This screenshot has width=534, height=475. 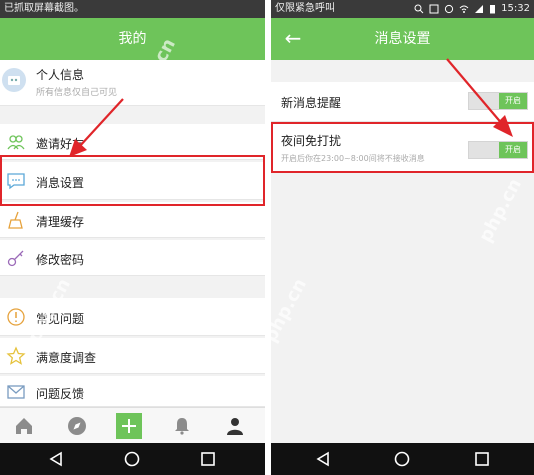 What do you see at coordinates (16, 142) in the screenshot?
I see `people-icon` at bounding box center [16, 142].